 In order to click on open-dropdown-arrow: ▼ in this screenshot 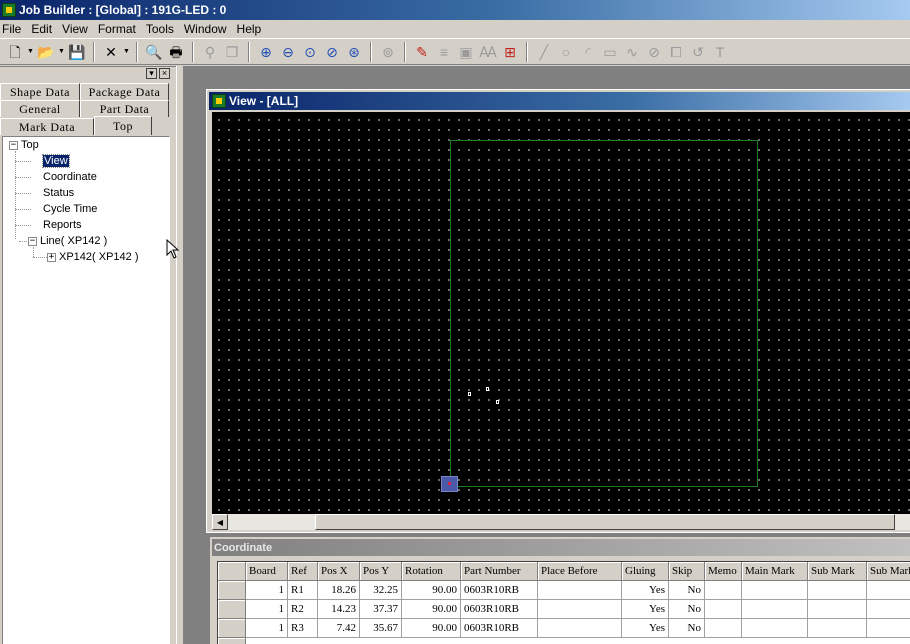, I will do `click(61, 52)`.